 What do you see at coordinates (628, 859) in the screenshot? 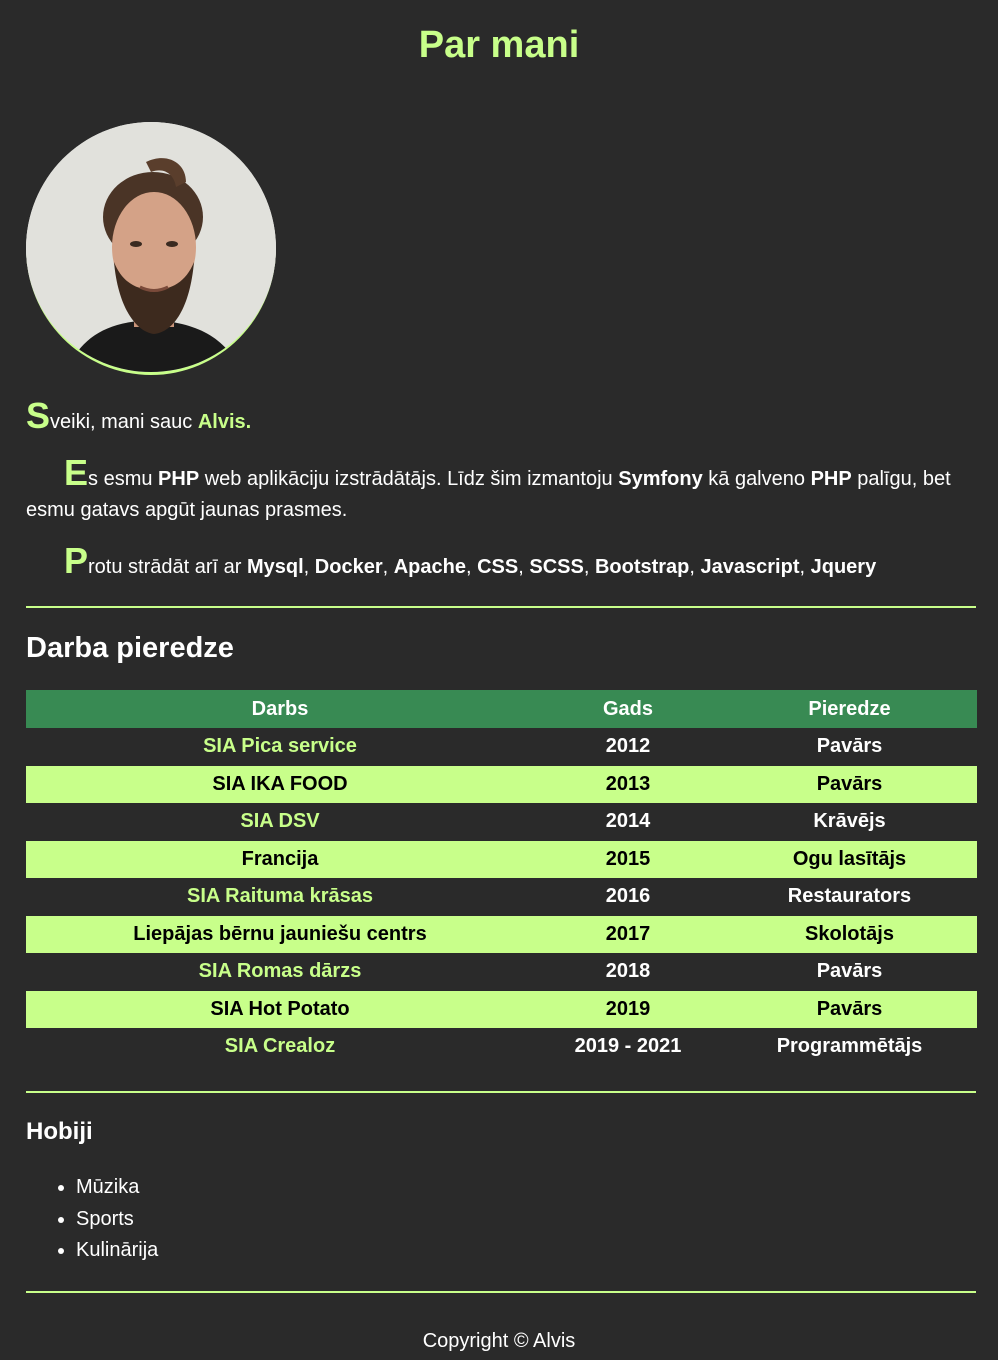
I see `table-cell-year: 2015` at bounding box center [628, 859].